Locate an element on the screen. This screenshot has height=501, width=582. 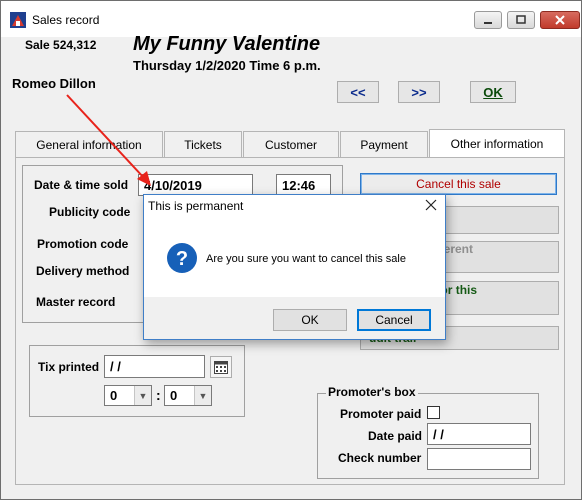
close-icon is located at coordinates (431, 205).